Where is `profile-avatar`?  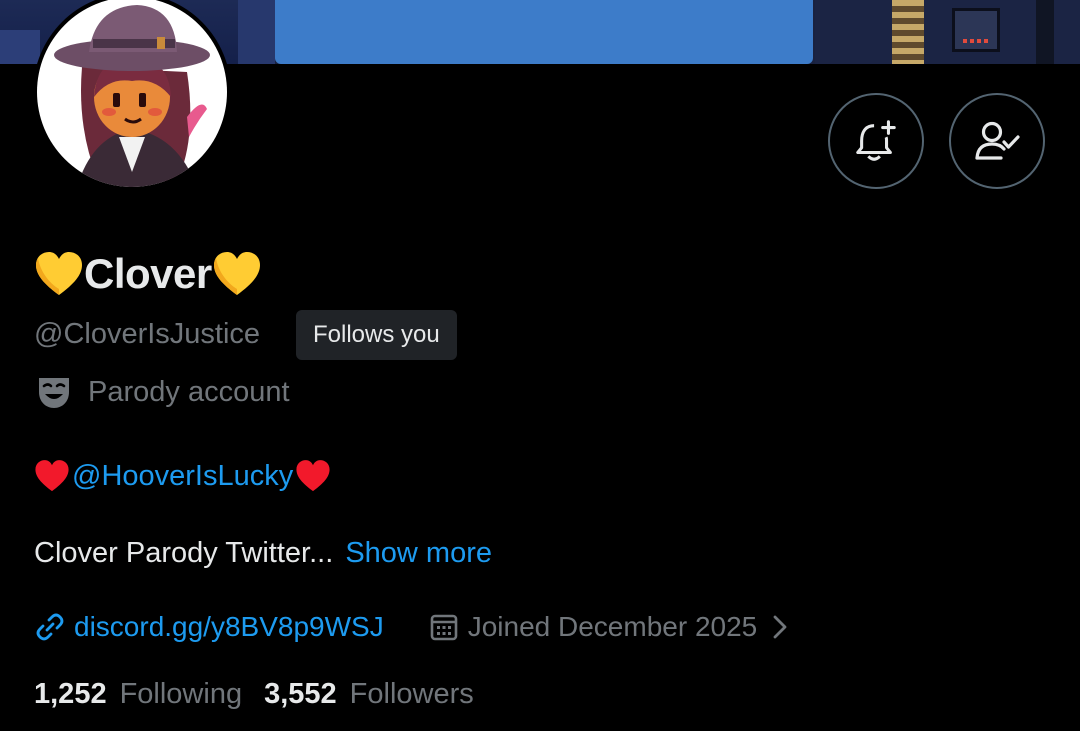
profile-avatar is located at coordinates (132, 95).